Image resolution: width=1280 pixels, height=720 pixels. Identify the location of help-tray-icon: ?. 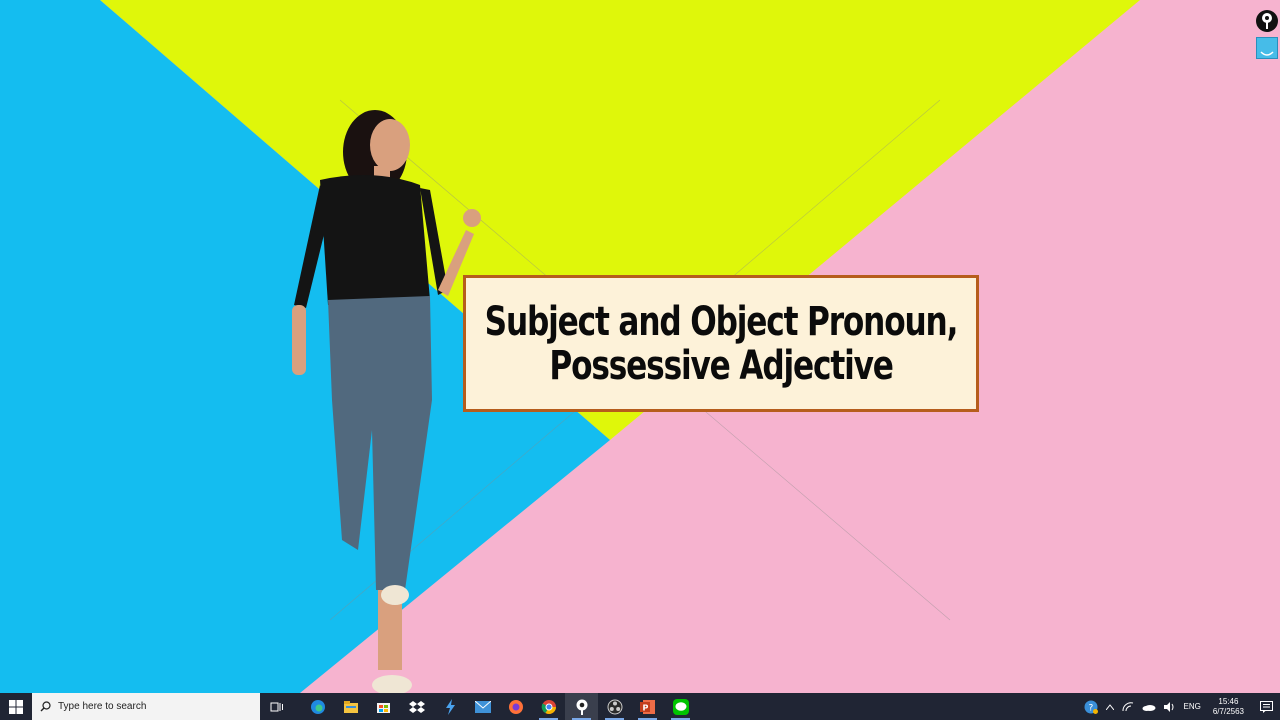
(1091, 707).